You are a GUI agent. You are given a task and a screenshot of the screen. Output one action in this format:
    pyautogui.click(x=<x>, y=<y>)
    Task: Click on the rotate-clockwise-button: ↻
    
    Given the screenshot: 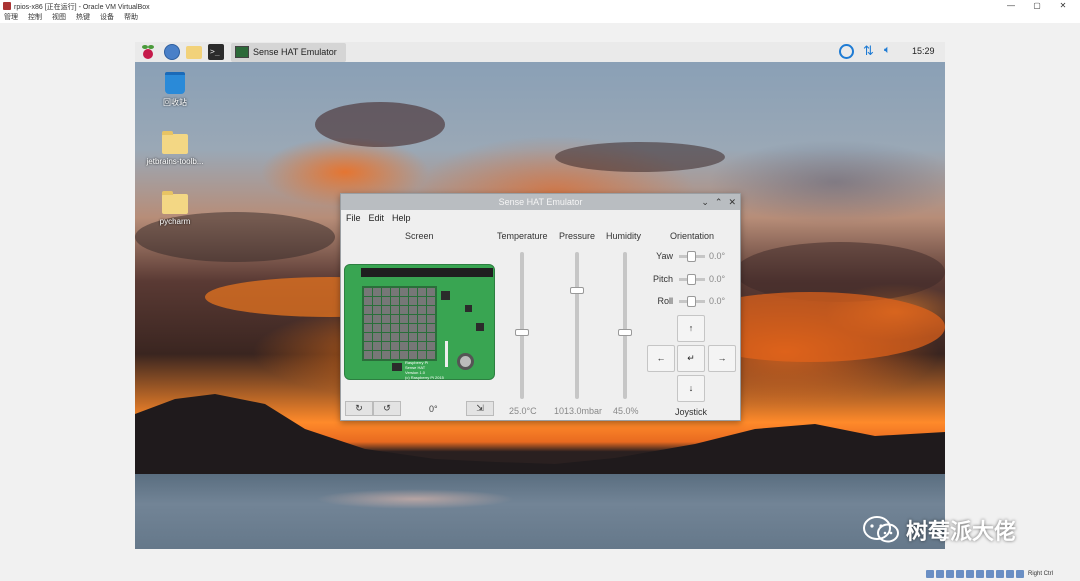 What is the action you would take?
    pyautogui.click(x=359, y=408)
    